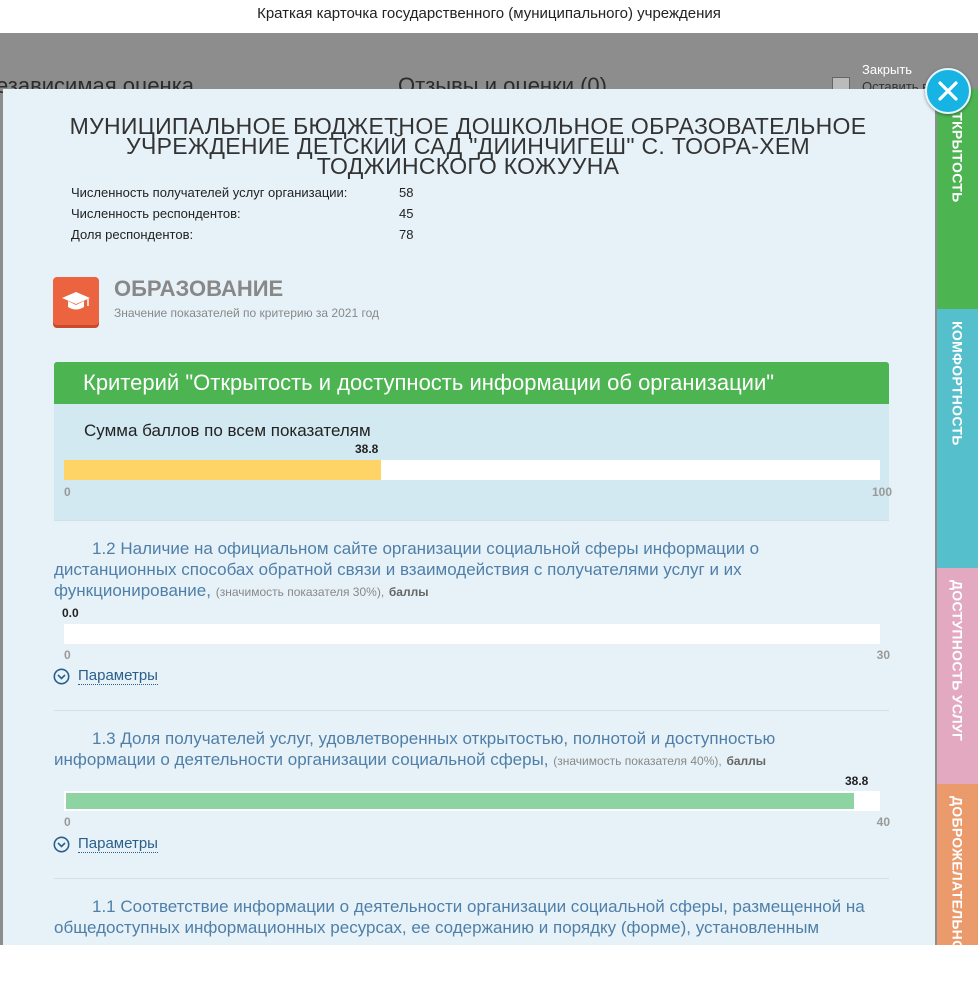 The image size is (978, 981). Describe the element at coordinates (67, 492) in the screenshot. I see `sum-axis-min: 0` at that location.